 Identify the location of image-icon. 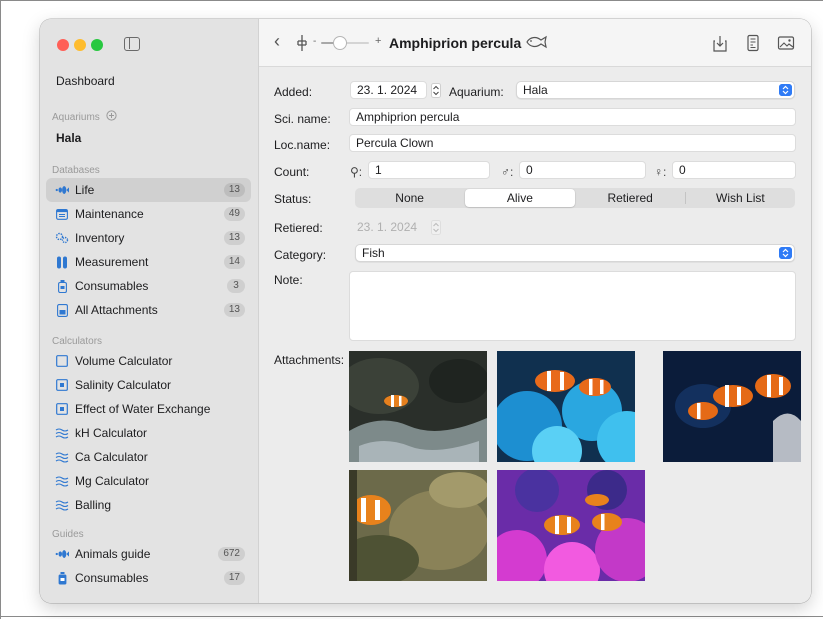
(786, 43).